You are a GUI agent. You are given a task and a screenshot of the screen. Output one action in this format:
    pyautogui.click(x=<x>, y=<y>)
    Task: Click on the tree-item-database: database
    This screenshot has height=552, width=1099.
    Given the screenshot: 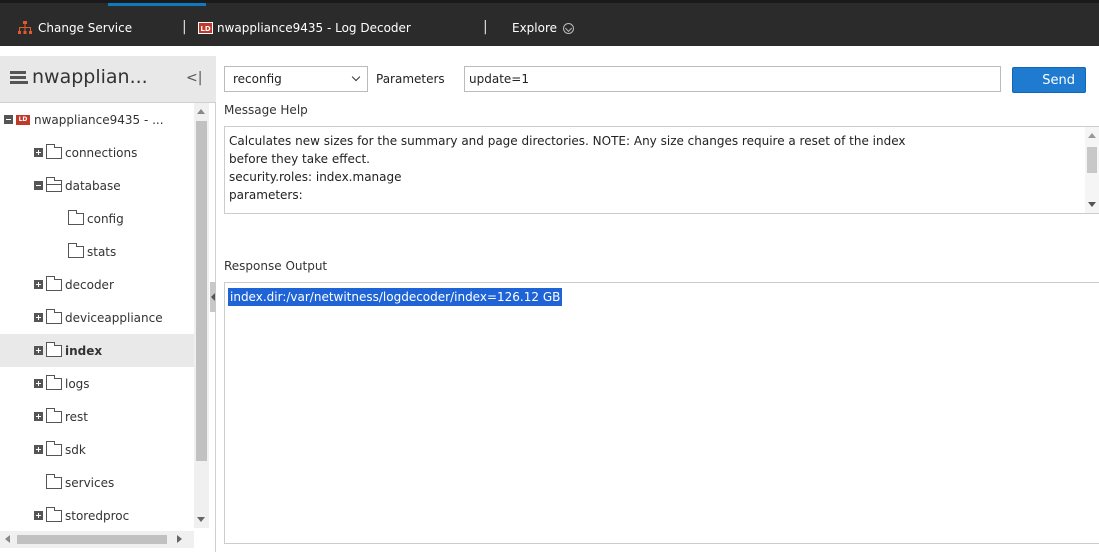 What is the action you would take?
    pyautogui.click(x=97, y=185)
    